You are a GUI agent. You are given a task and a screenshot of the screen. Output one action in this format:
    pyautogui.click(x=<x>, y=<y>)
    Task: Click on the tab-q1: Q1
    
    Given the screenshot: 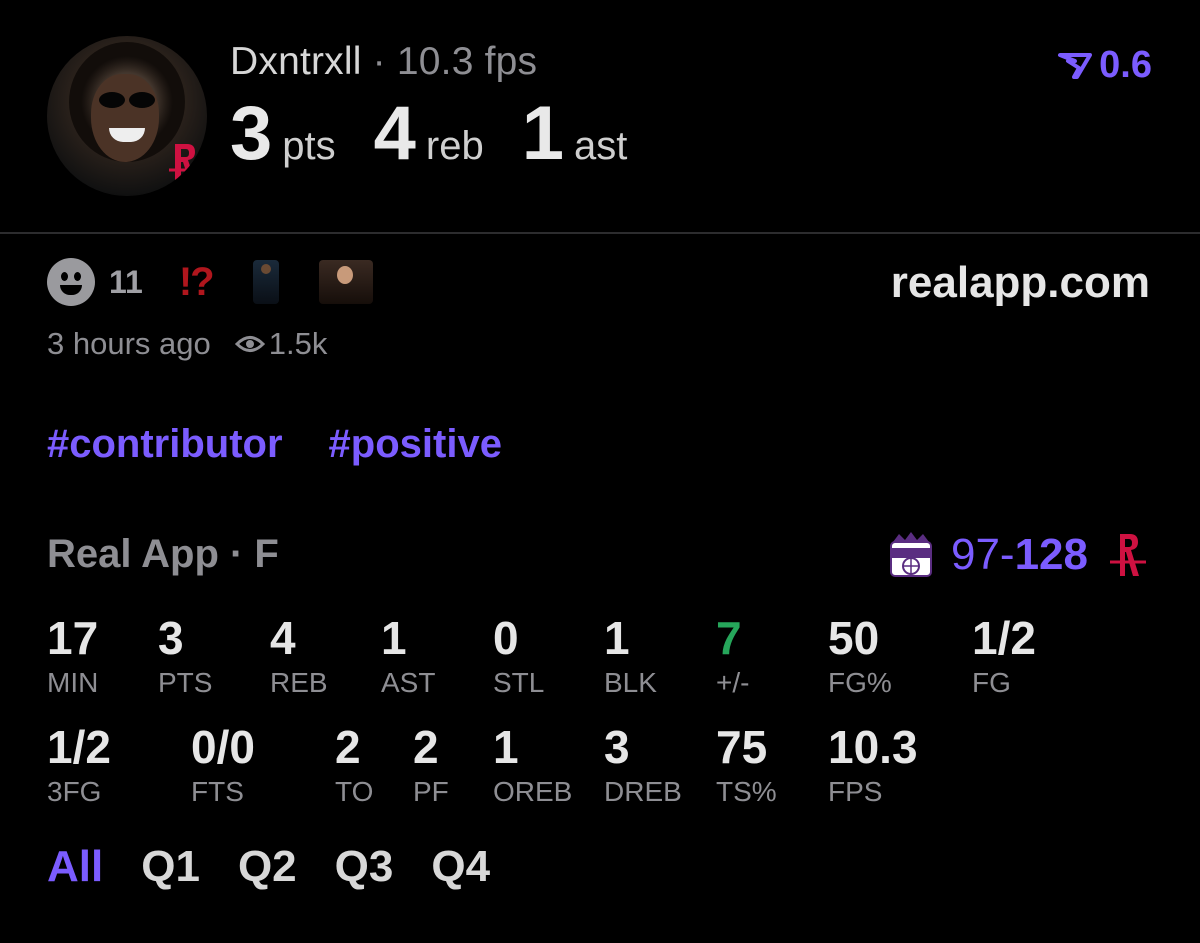 What is the action you would take?
    pyautogui.click(x=170, y=867)
    